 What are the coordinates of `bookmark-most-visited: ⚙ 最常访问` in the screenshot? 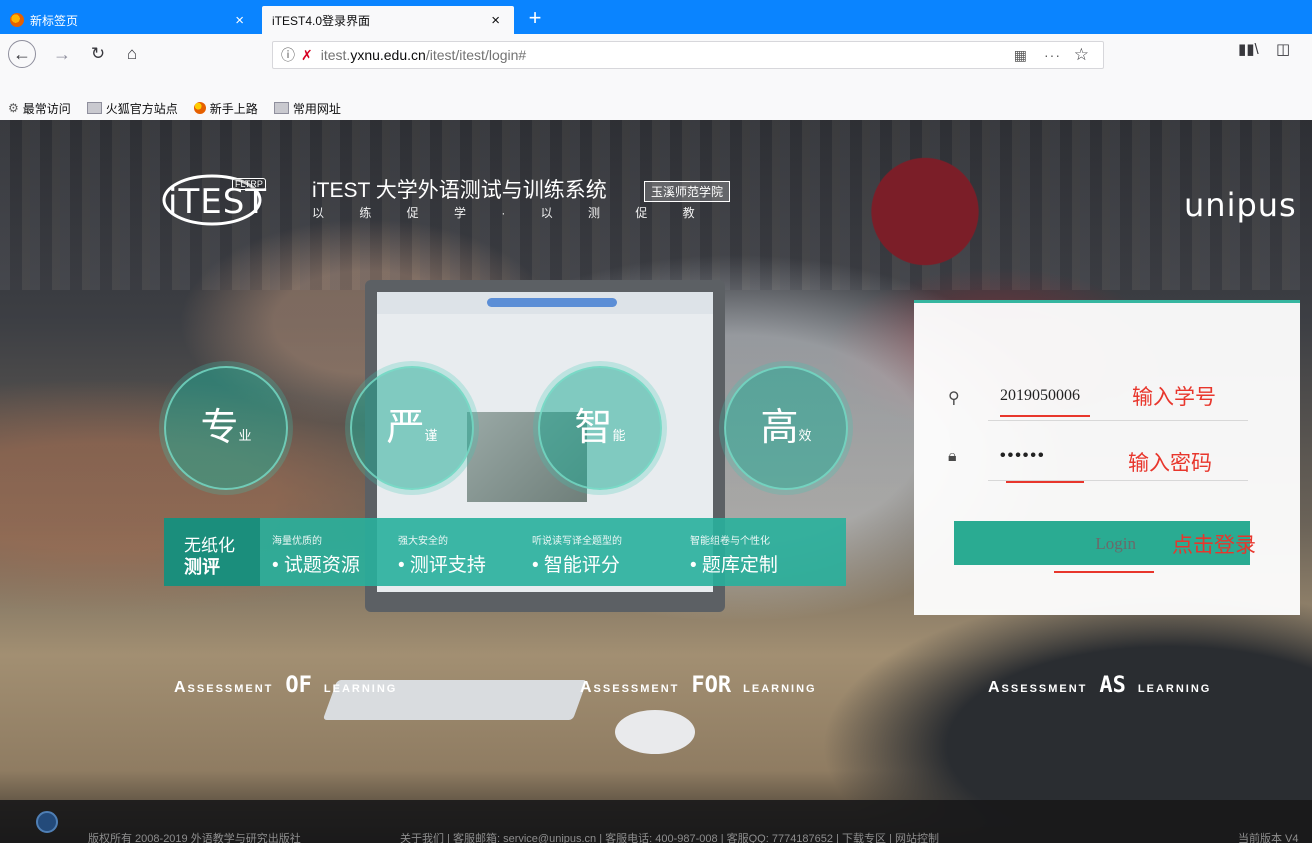 It's located at (39, 108).